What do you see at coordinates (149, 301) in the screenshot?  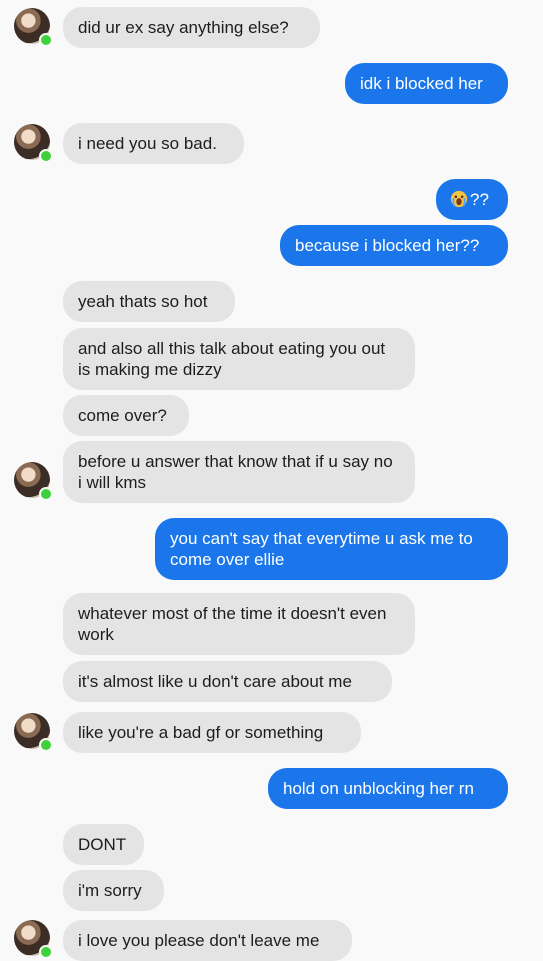 I see `message-incoming: yeah thats so hot` at bounding box center [149, 301].